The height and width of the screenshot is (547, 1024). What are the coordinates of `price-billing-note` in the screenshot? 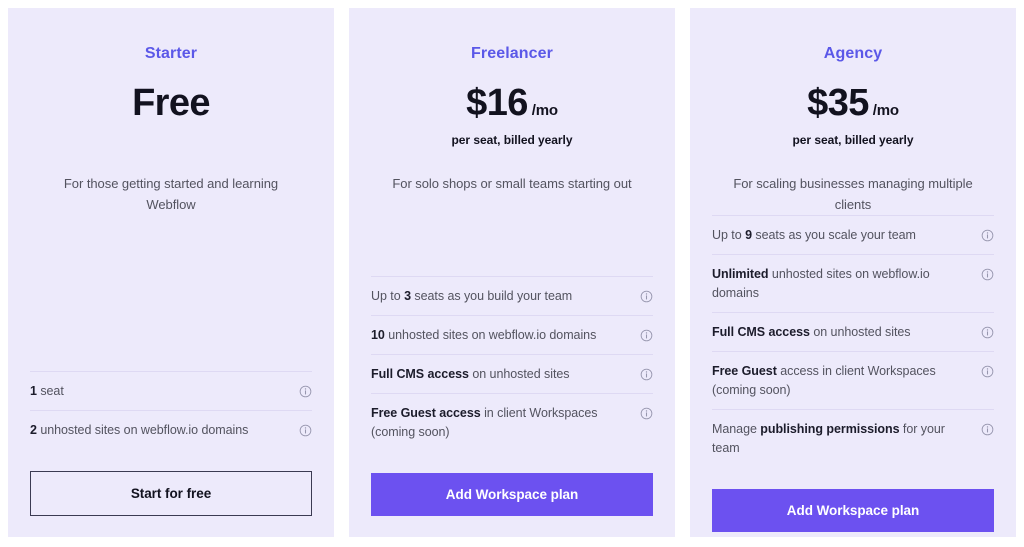 It's located at (171, 140).